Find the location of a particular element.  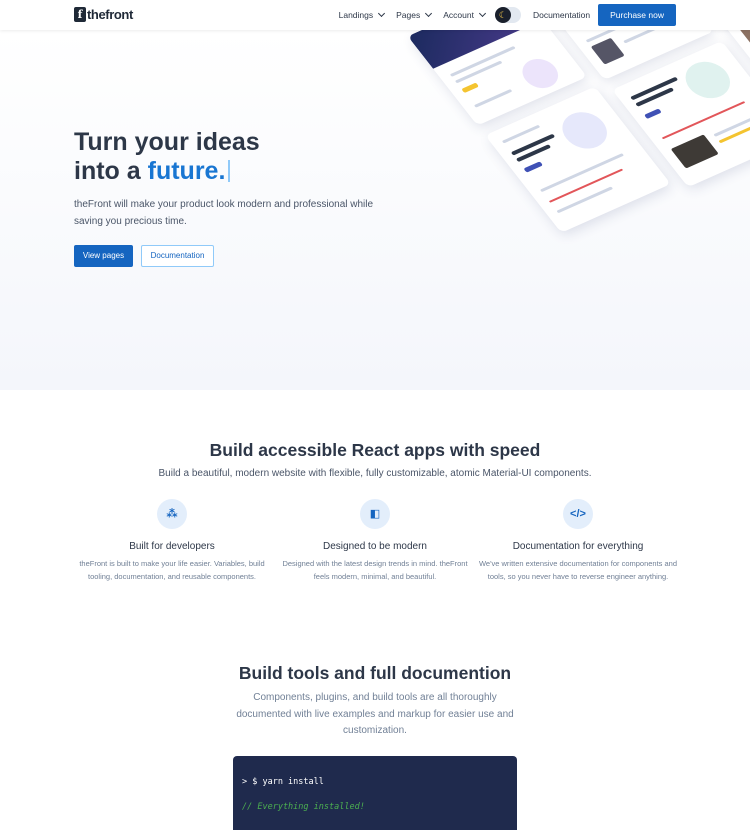

code-command: > $ yarn install is located at coordinates (283, 782).